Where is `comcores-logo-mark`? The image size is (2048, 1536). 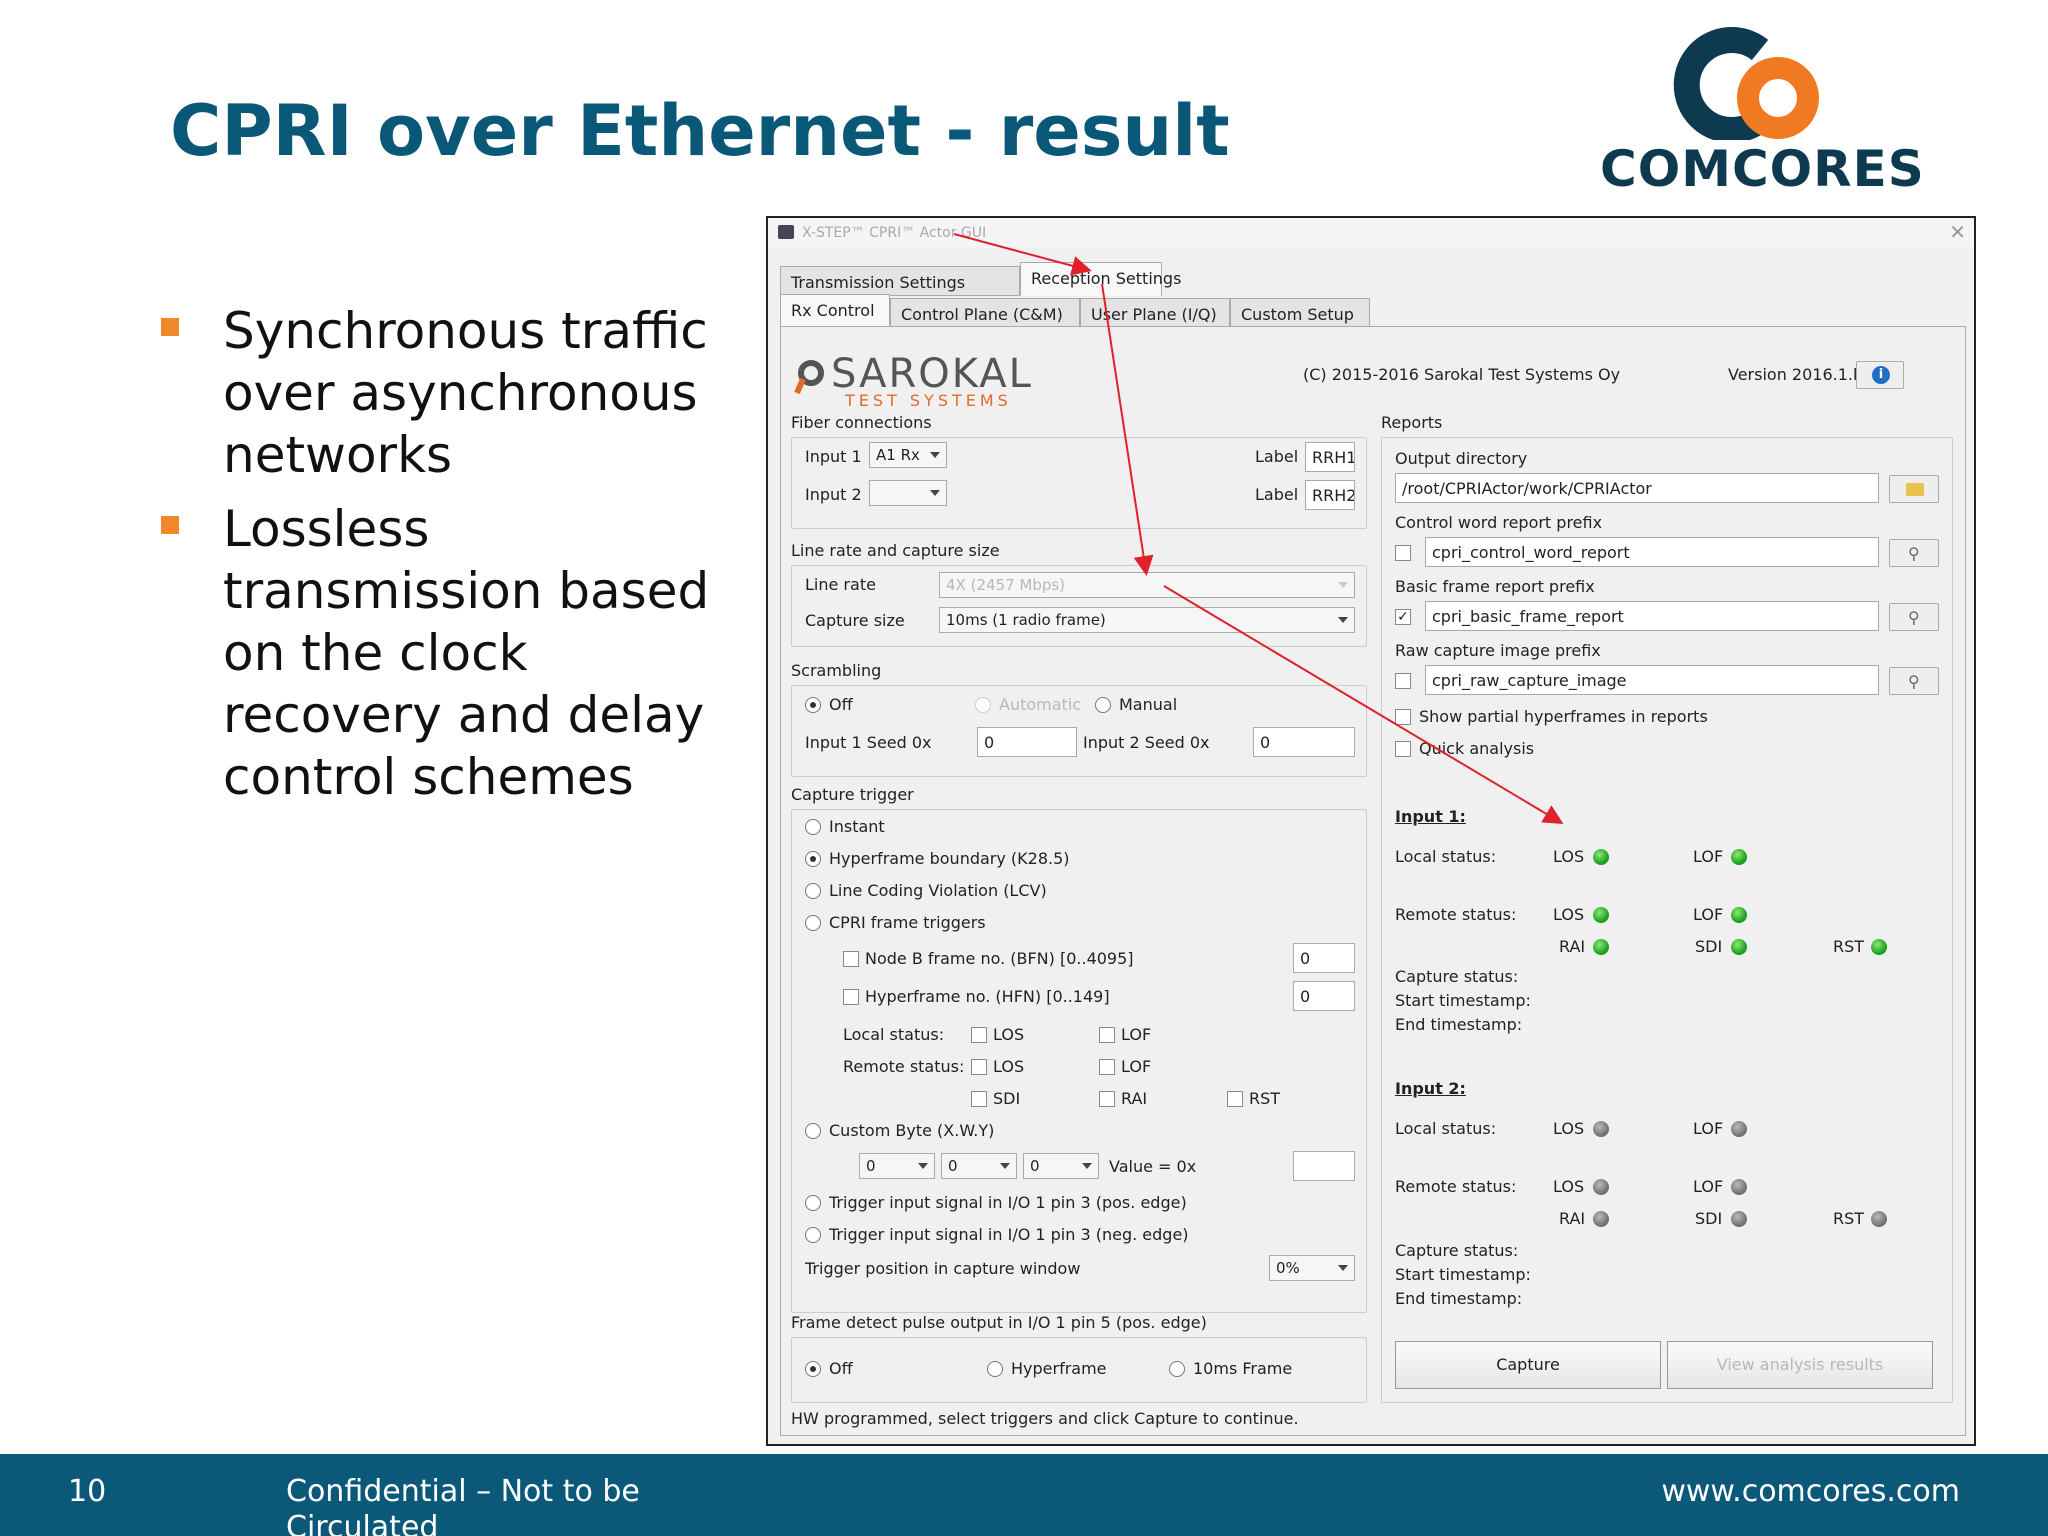 comcores-logo-mark is located at coordinates (1746, 85).